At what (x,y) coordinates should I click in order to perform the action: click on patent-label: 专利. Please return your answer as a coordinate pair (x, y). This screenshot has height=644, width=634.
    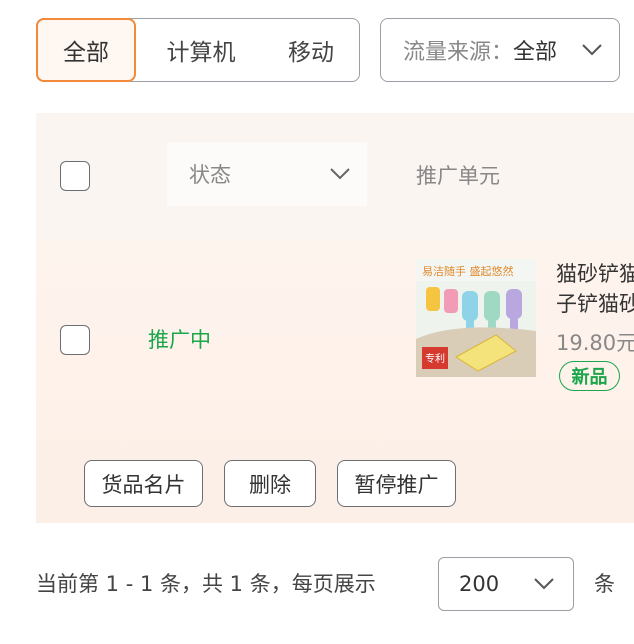
    Looking at the image, I should click on (435, 358).